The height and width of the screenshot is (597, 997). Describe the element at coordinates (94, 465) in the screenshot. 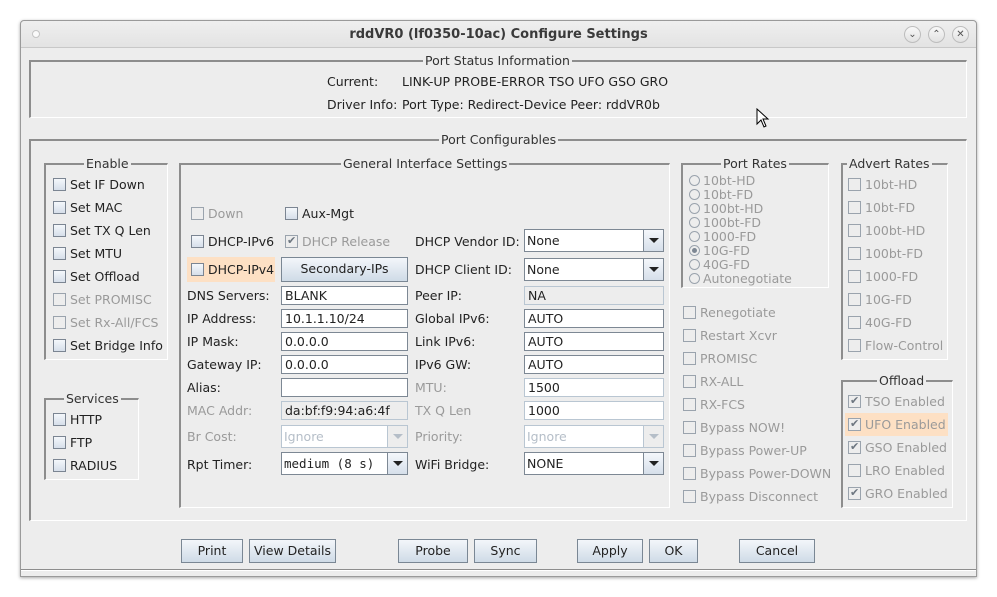

I see `service-radius-label: RADIUS` at that location.